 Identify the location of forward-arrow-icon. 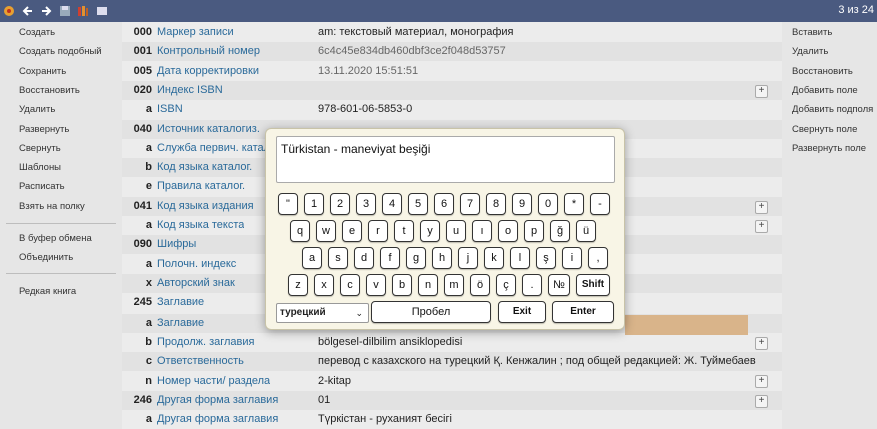
(46, 11).